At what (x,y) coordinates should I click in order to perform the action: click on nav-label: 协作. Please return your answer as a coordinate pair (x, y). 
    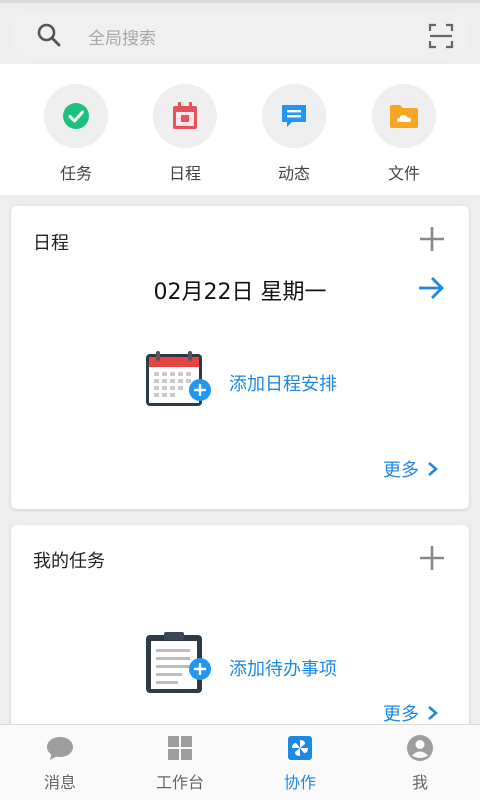
    Looking at the image, I should click on (299, 782).